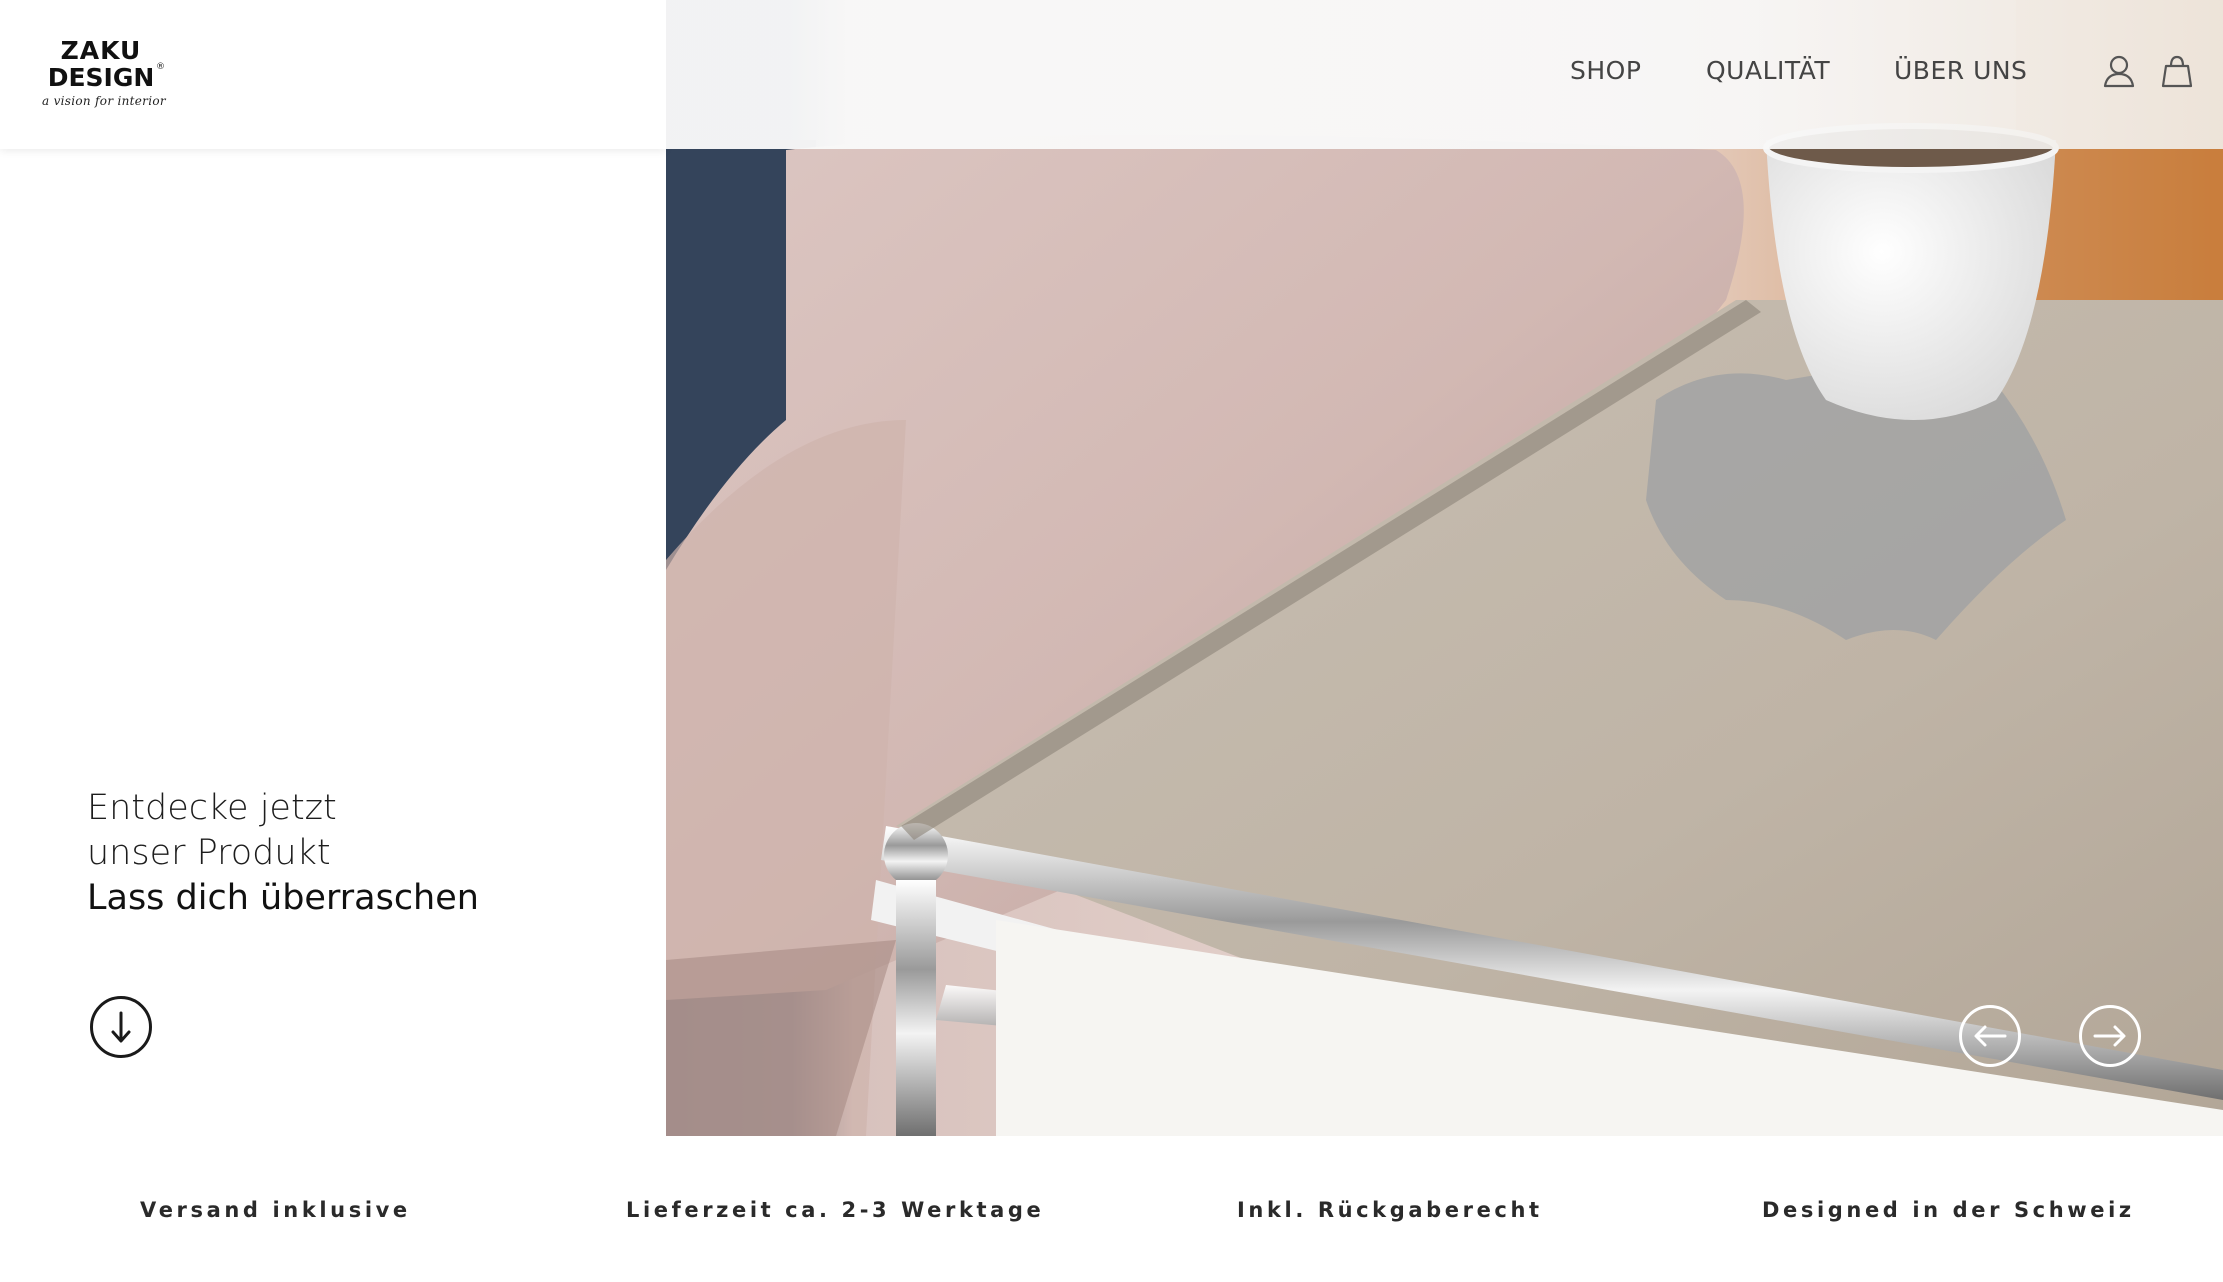 This screenshot has width=2223, height=1282. I want to click on nav-shop-link: SHOP, so click(1605, 70).